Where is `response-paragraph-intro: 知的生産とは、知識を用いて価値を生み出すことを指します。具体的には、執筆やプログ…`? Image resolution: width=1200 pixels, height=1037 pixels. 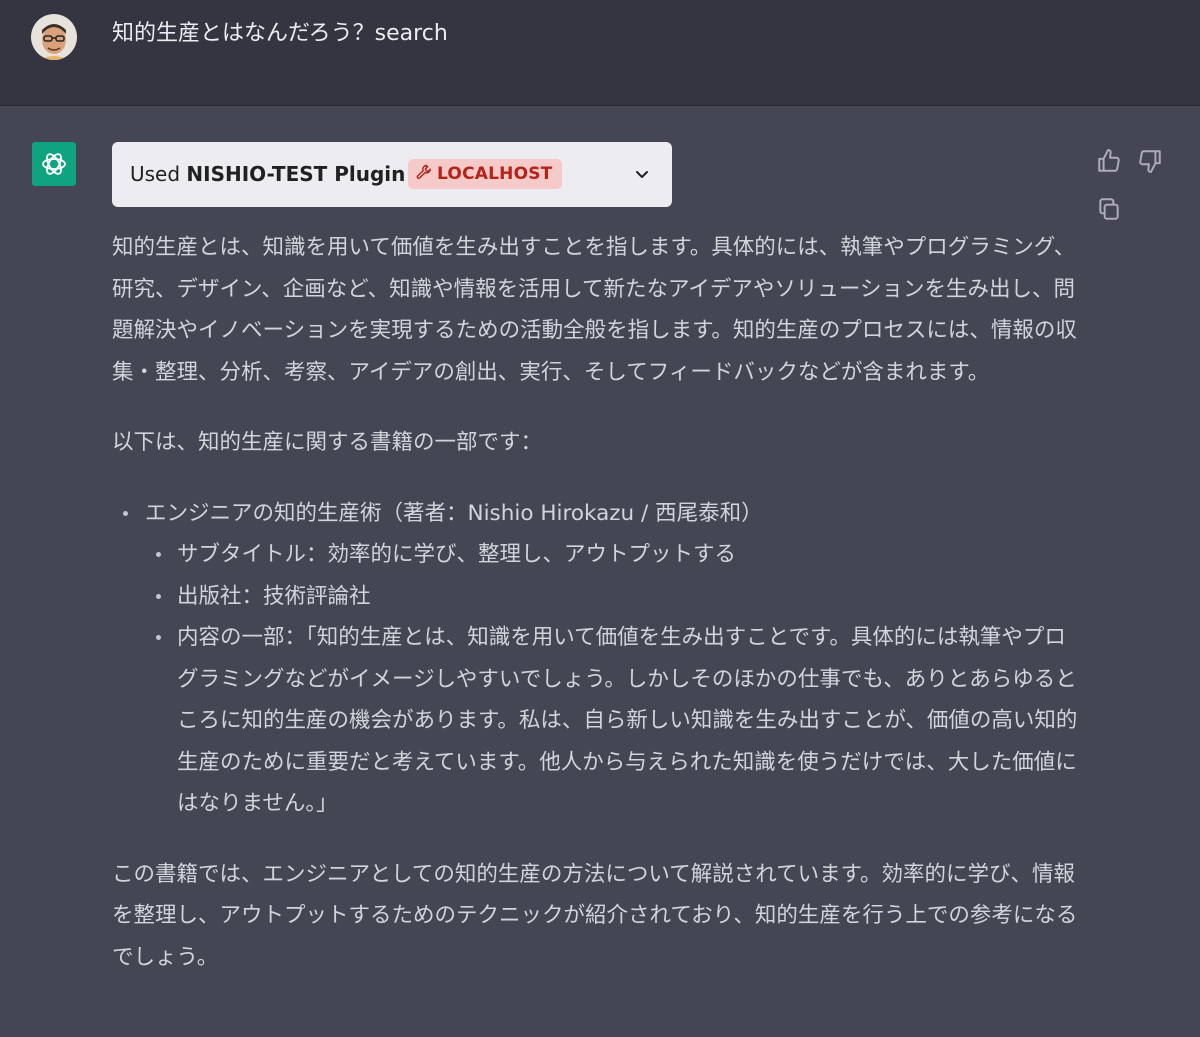
response-paragraph-intro: 知的生産とは、知識を用いて価値を生み出すことを指します。具体的には、執筆やプログ… is located at coordinates (594, 310).